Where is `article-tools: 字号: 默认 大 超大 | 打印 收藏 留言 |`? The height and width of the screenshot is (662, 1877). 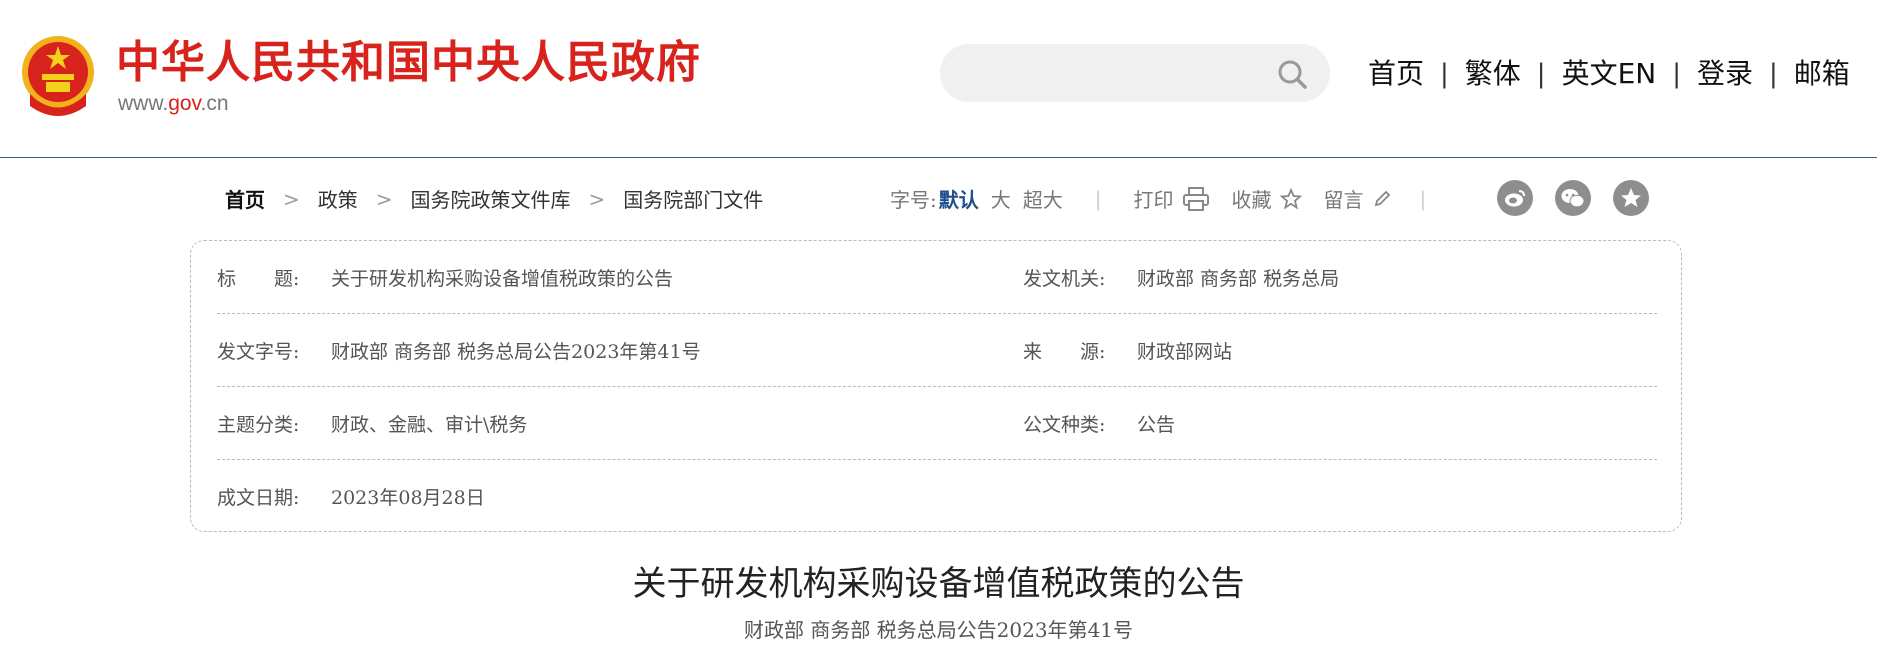
article-tools: 字号: 默认 大 超大 | 打印 收藏 留言 | is located at coordinates (1174, 198).